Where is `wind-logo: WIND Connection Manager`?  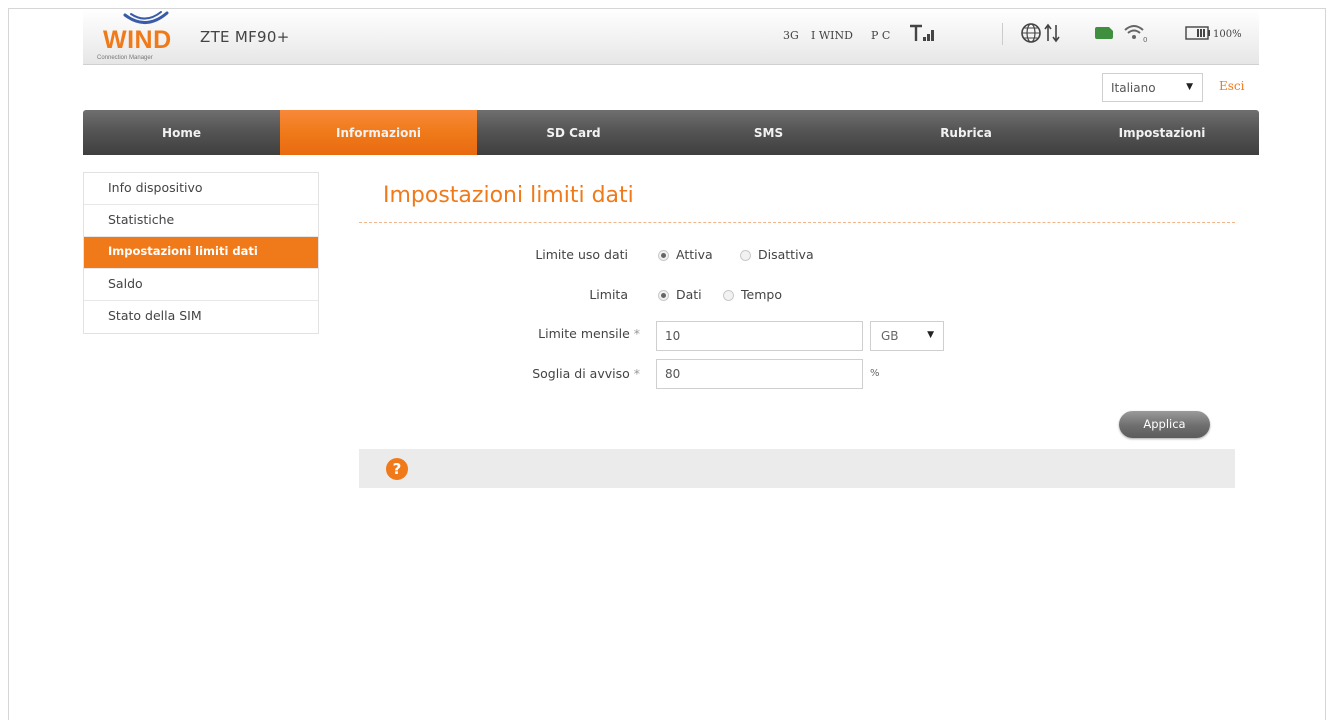 wind-logo: WIND Connection Manager is located at coordinates (144, 37).